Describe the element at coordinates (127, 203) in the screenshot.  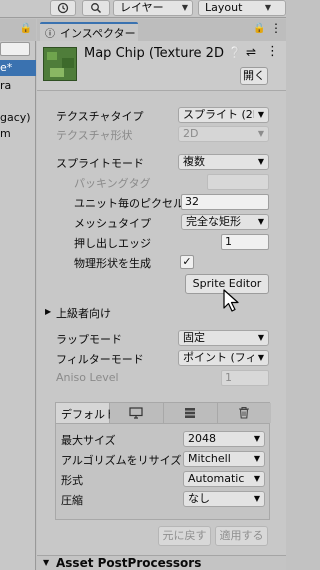
I see `ppu-label: ユニット毎のピクセル数` at that location.